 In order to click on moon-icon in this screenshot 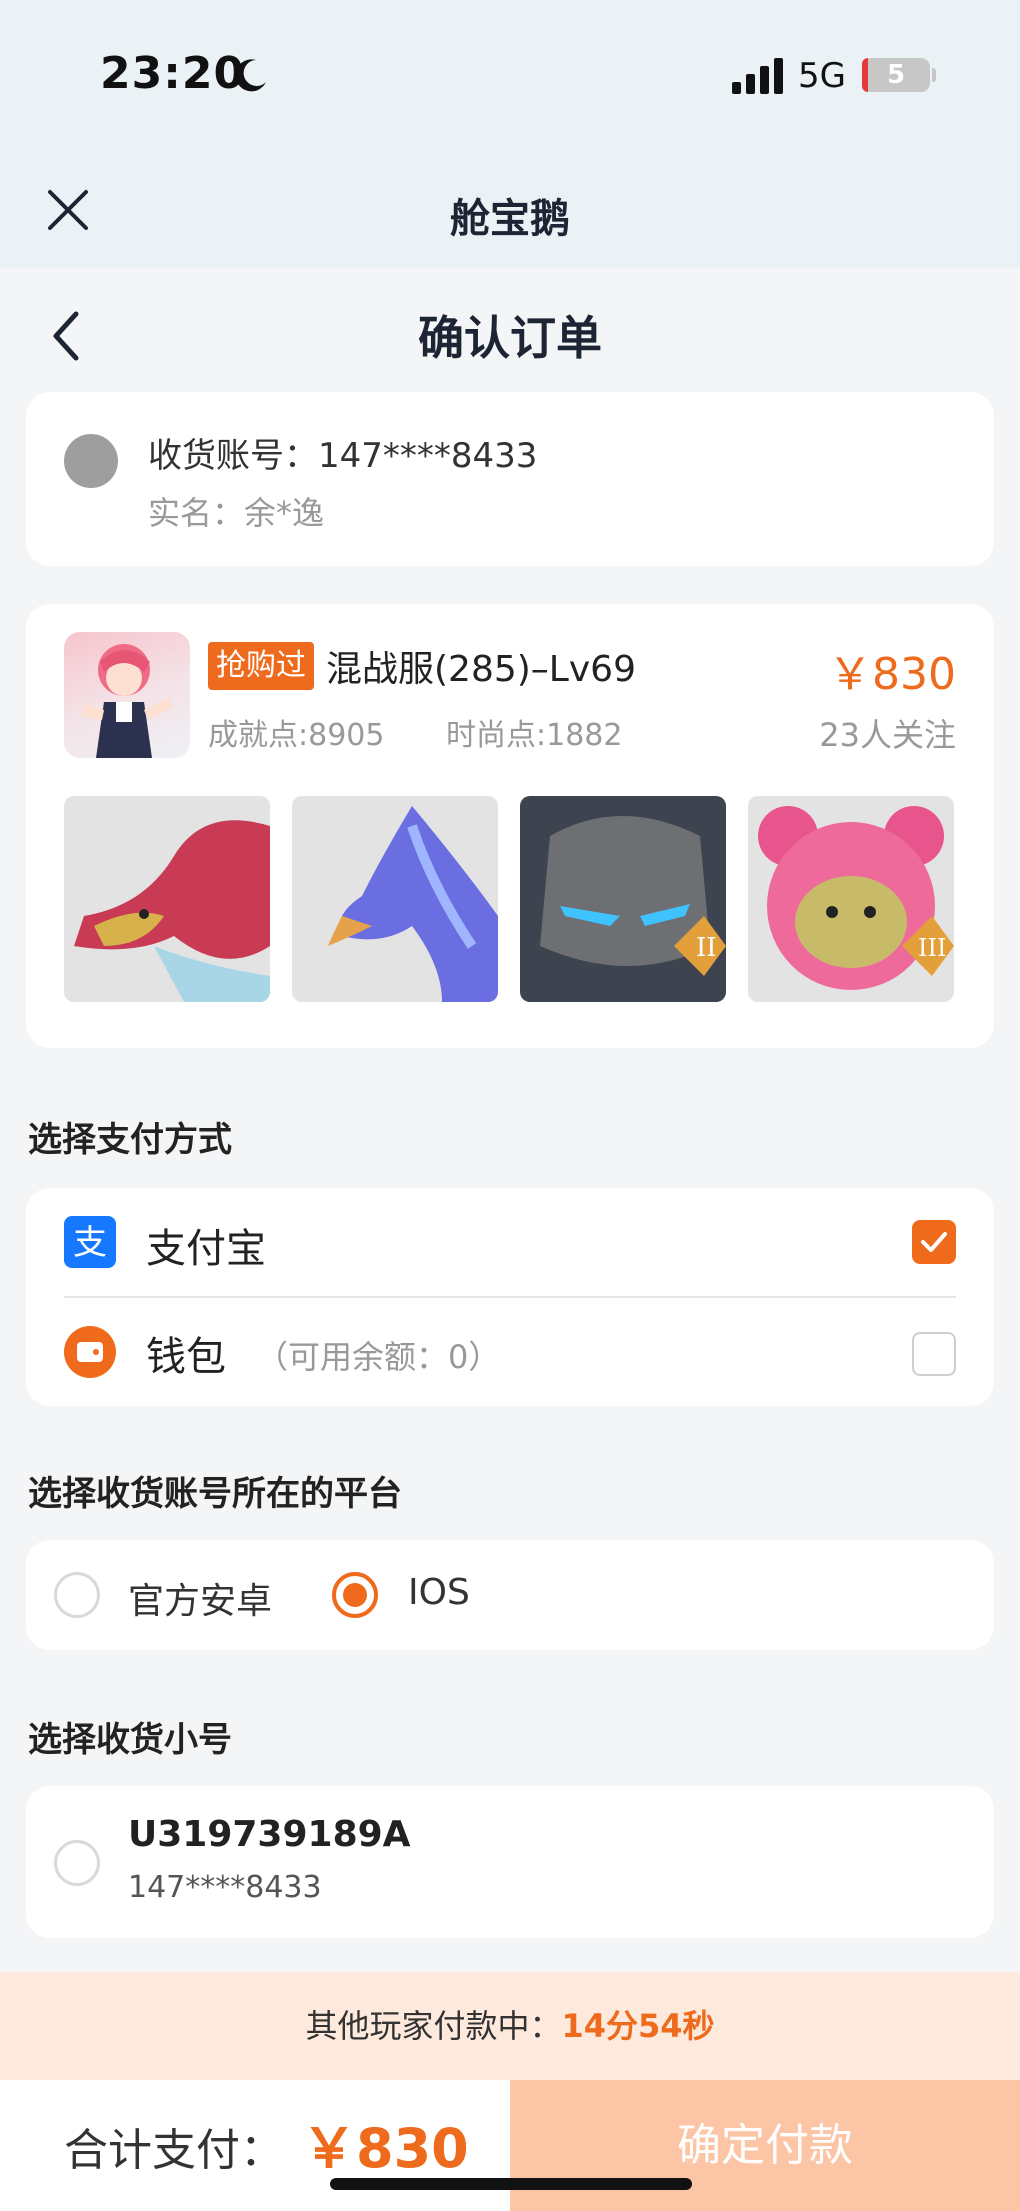, I will do `click(250, 75)`.